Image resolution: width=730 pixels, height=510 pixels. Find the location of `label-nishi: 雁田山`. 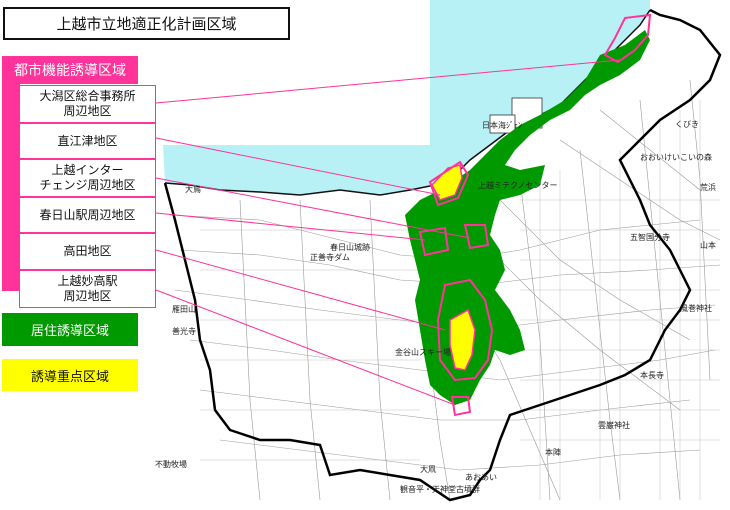

label-nishi: 雁田山 is located at coordinates (184, 309).